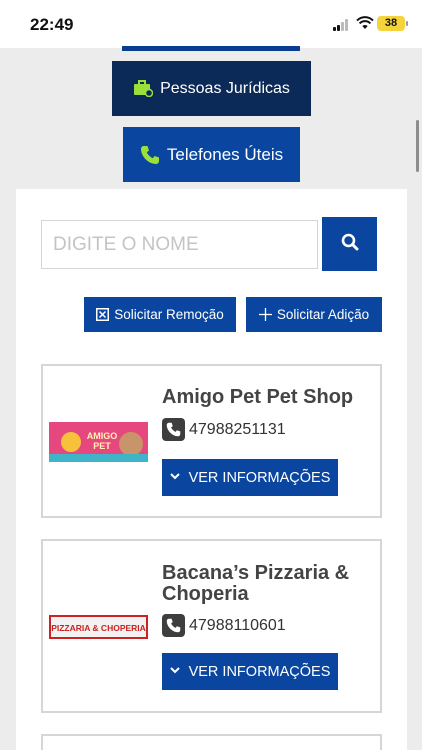 The image size is (422, 750). What do you see at coordinates (225, 154) in the screenshot?
I see `telefones-uteis-label: Telefones Úteis` at bounding box center [225, 154].